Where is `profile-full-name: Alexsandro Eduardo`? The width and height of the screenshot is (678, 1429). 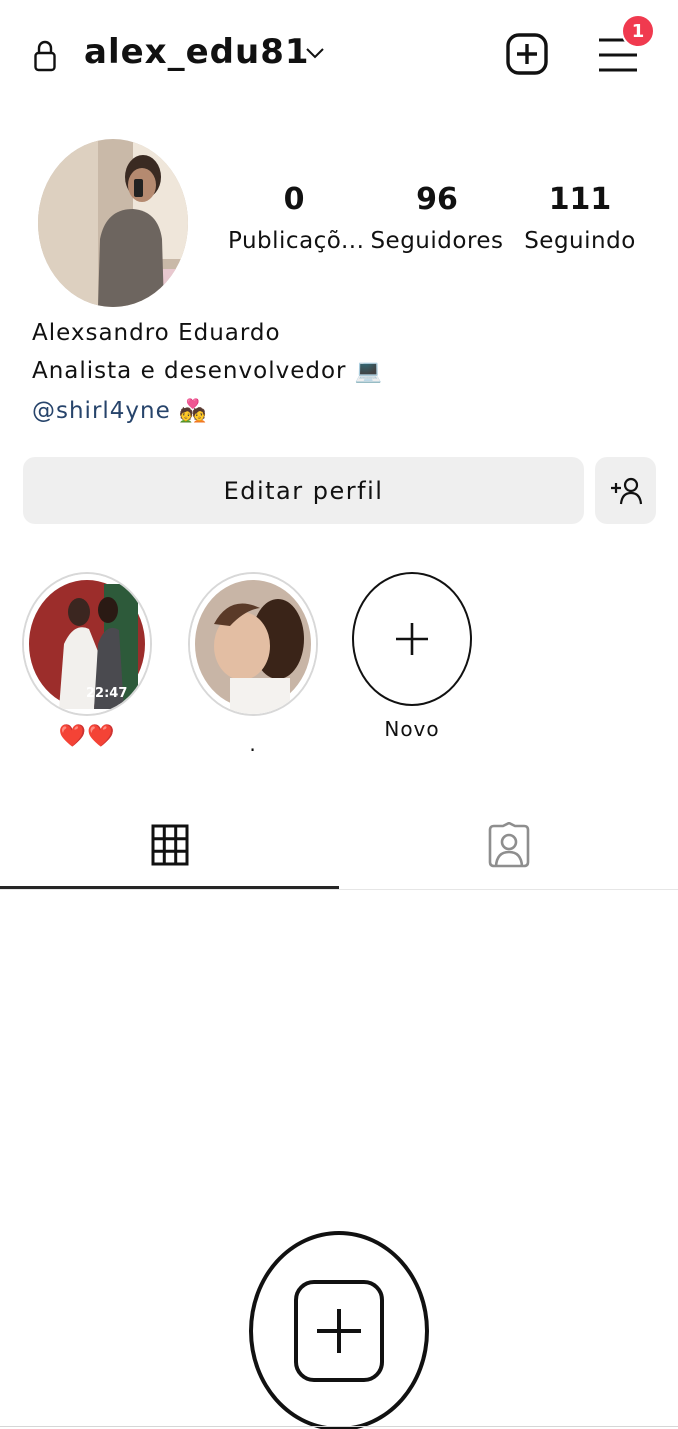
profile-full-name: Alexsandro Eduardo is located at coordinates (156, 333).